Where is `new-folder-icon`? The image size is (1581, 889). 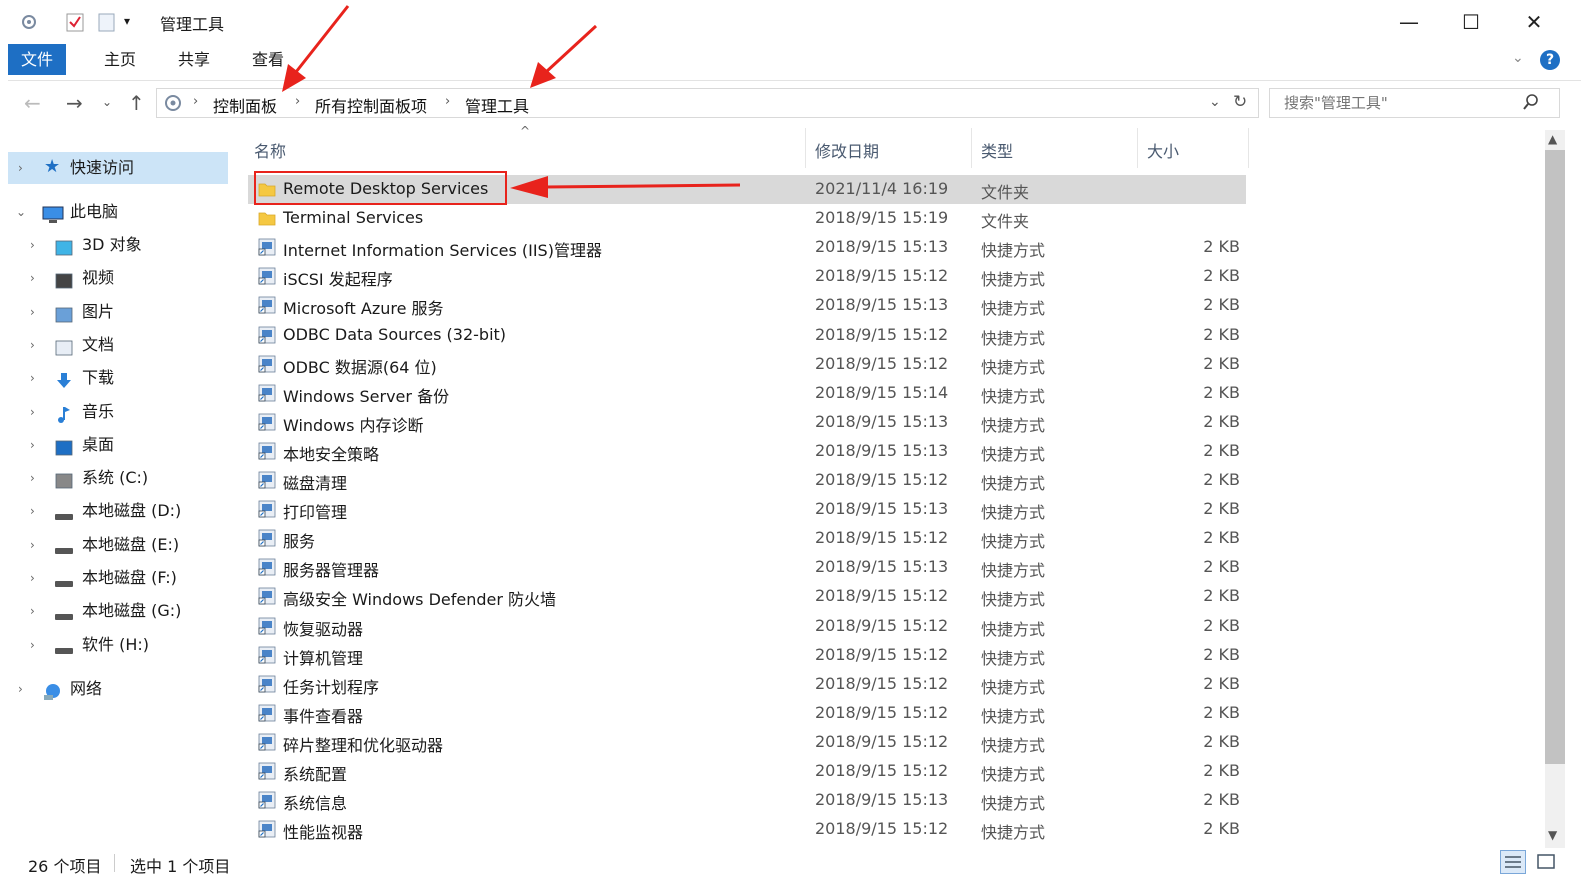 new-folder-icon is located at coordinates (107, 22).